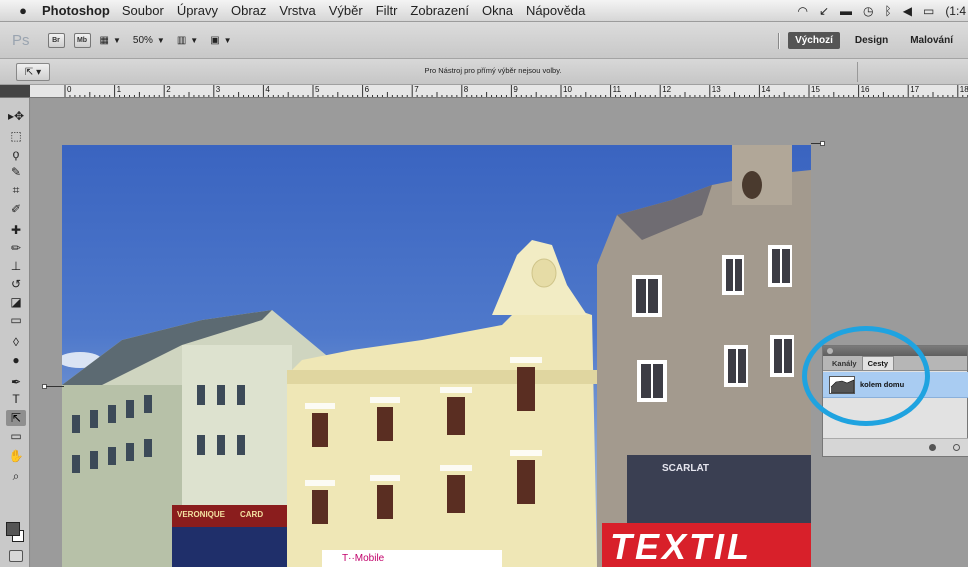 Image resolution: width=968 pixels, height=567 pixels. Describe the element at coordinates (201, 514) in the screenshot. I see `shop-sign-veronique: VERONIQUE` at that location.